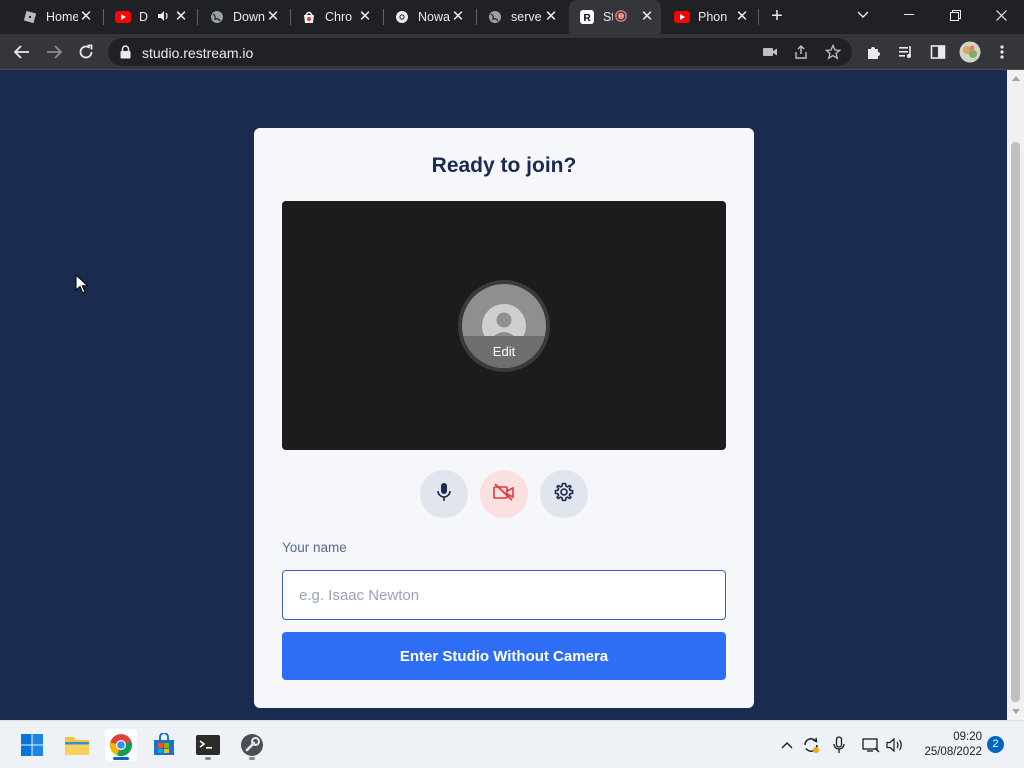 Image resolution: width=1024 pixels, height=768 pixels. Describe the element at coordinates (252, 745) in the screenshot. I see `tool-icon` at that location.